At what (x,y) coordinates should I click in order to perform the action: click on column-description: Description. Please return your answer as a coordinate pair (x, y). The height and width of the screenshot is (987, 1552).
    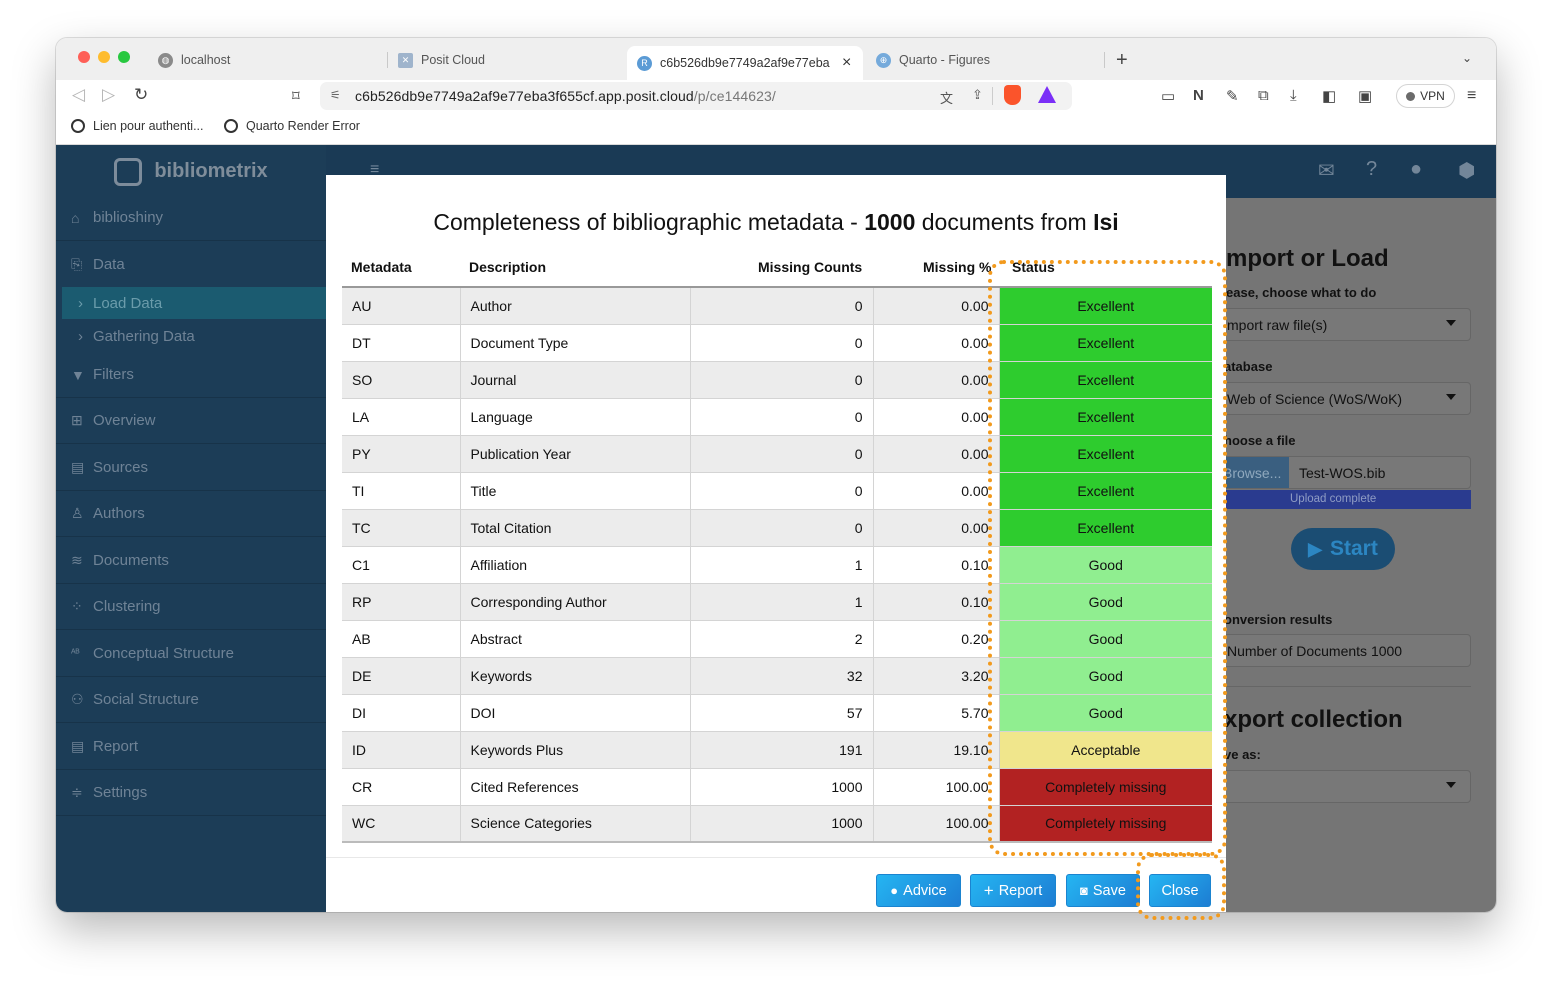
    Looking at the image, I should click on (507, 267).